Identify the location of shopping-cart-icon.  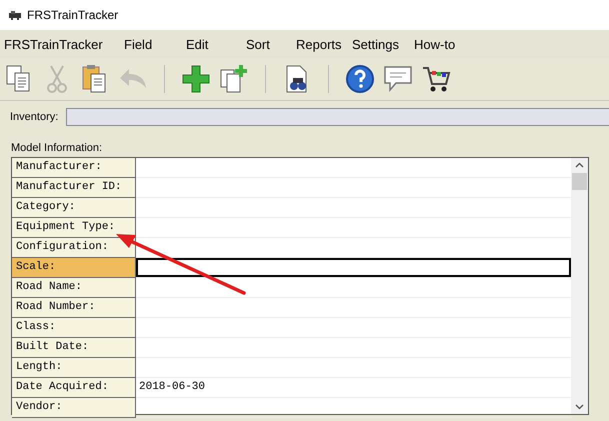
(436, 79).